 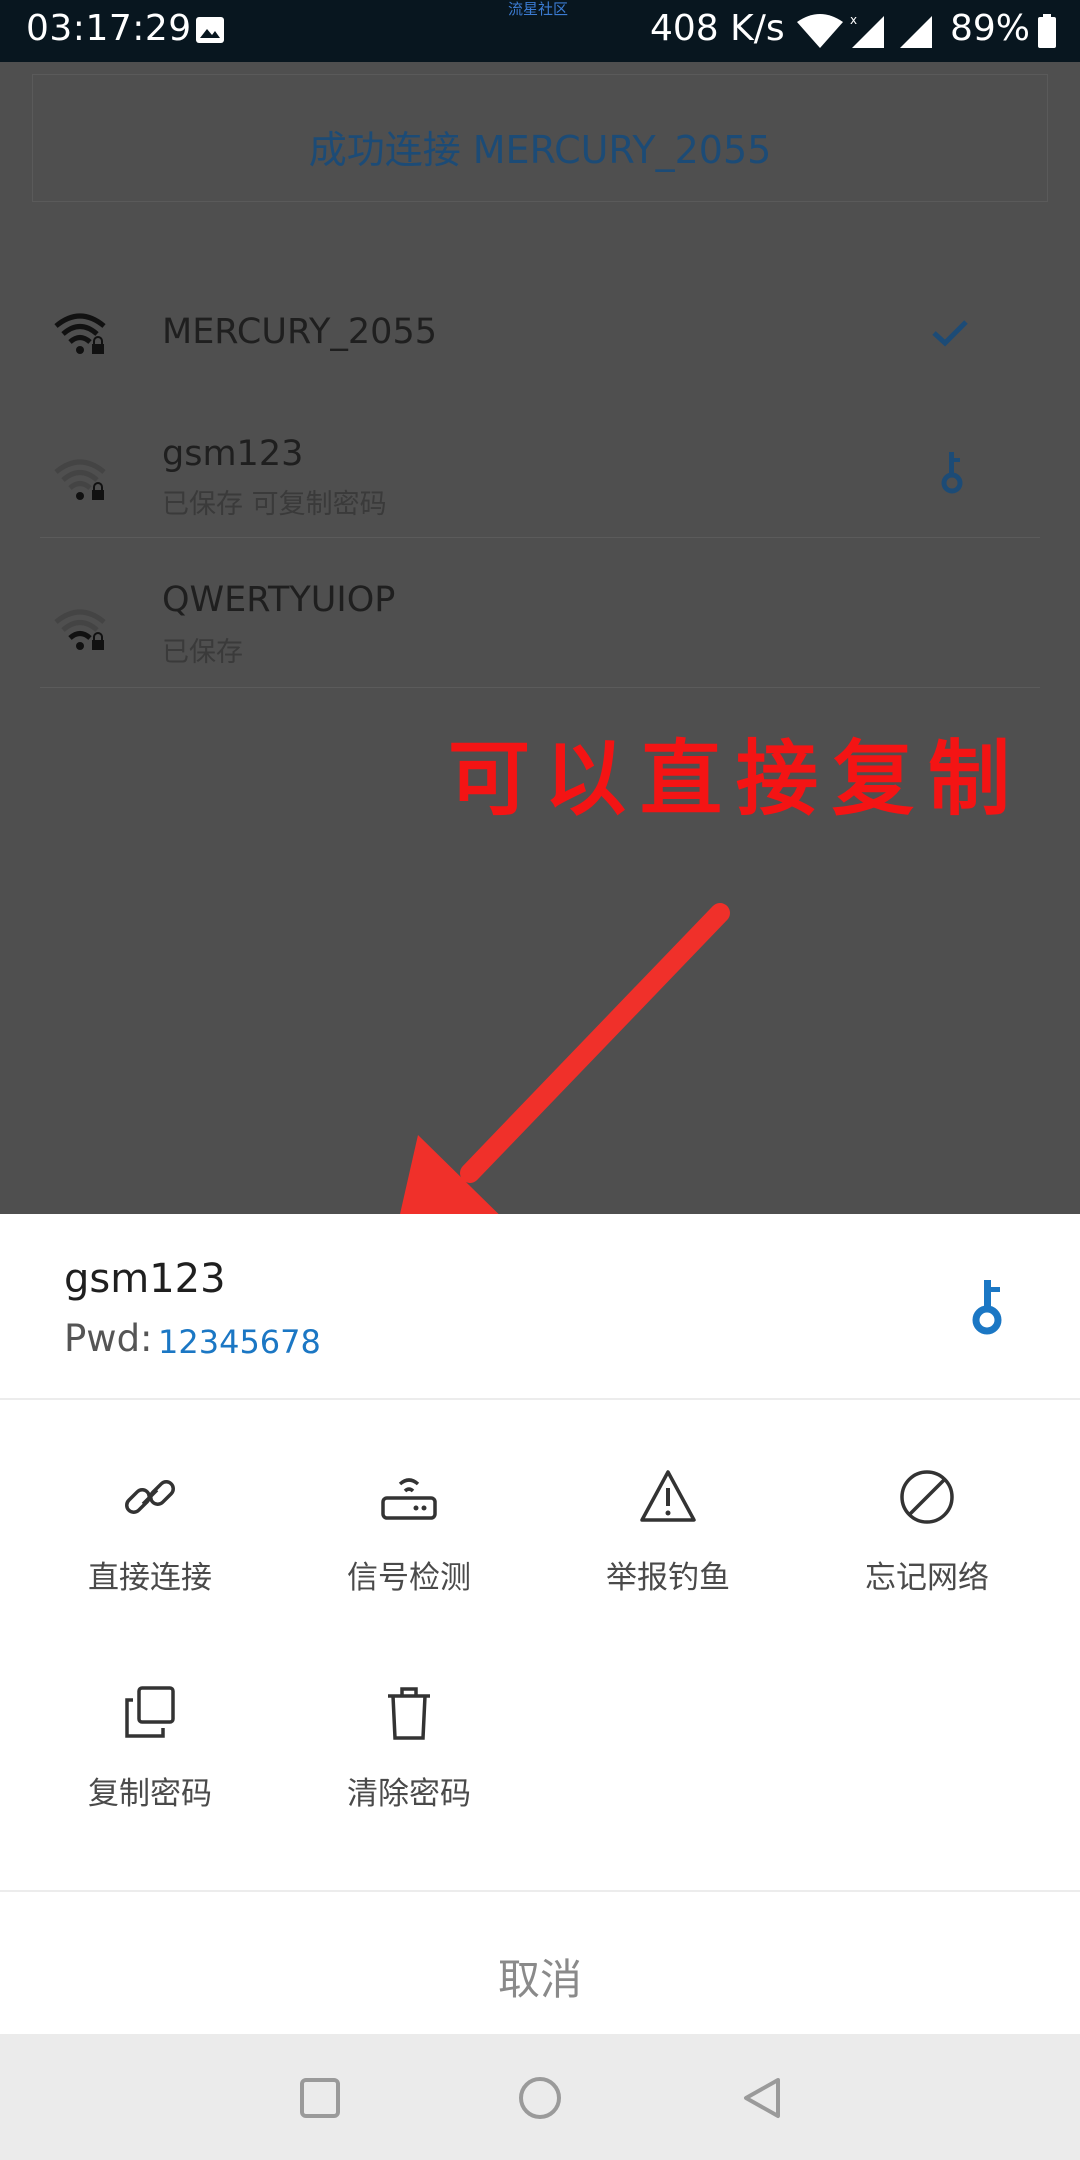 I want to click on connect-button: 直接连接, so click(x=150, y=1553).